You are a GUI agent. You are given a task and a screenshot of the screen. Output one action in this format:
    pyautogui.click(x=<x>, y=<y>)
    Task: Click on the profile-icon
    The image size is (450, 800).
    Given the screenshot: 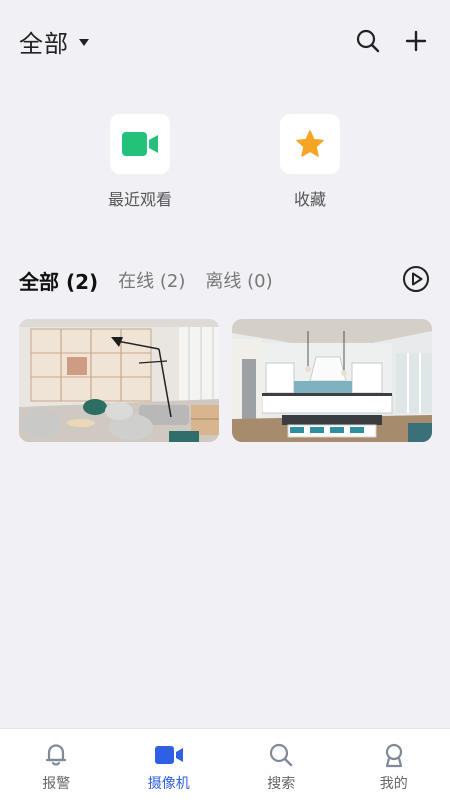 What is the action you would take?
    pyautogui.click(x=393, y=755)
    